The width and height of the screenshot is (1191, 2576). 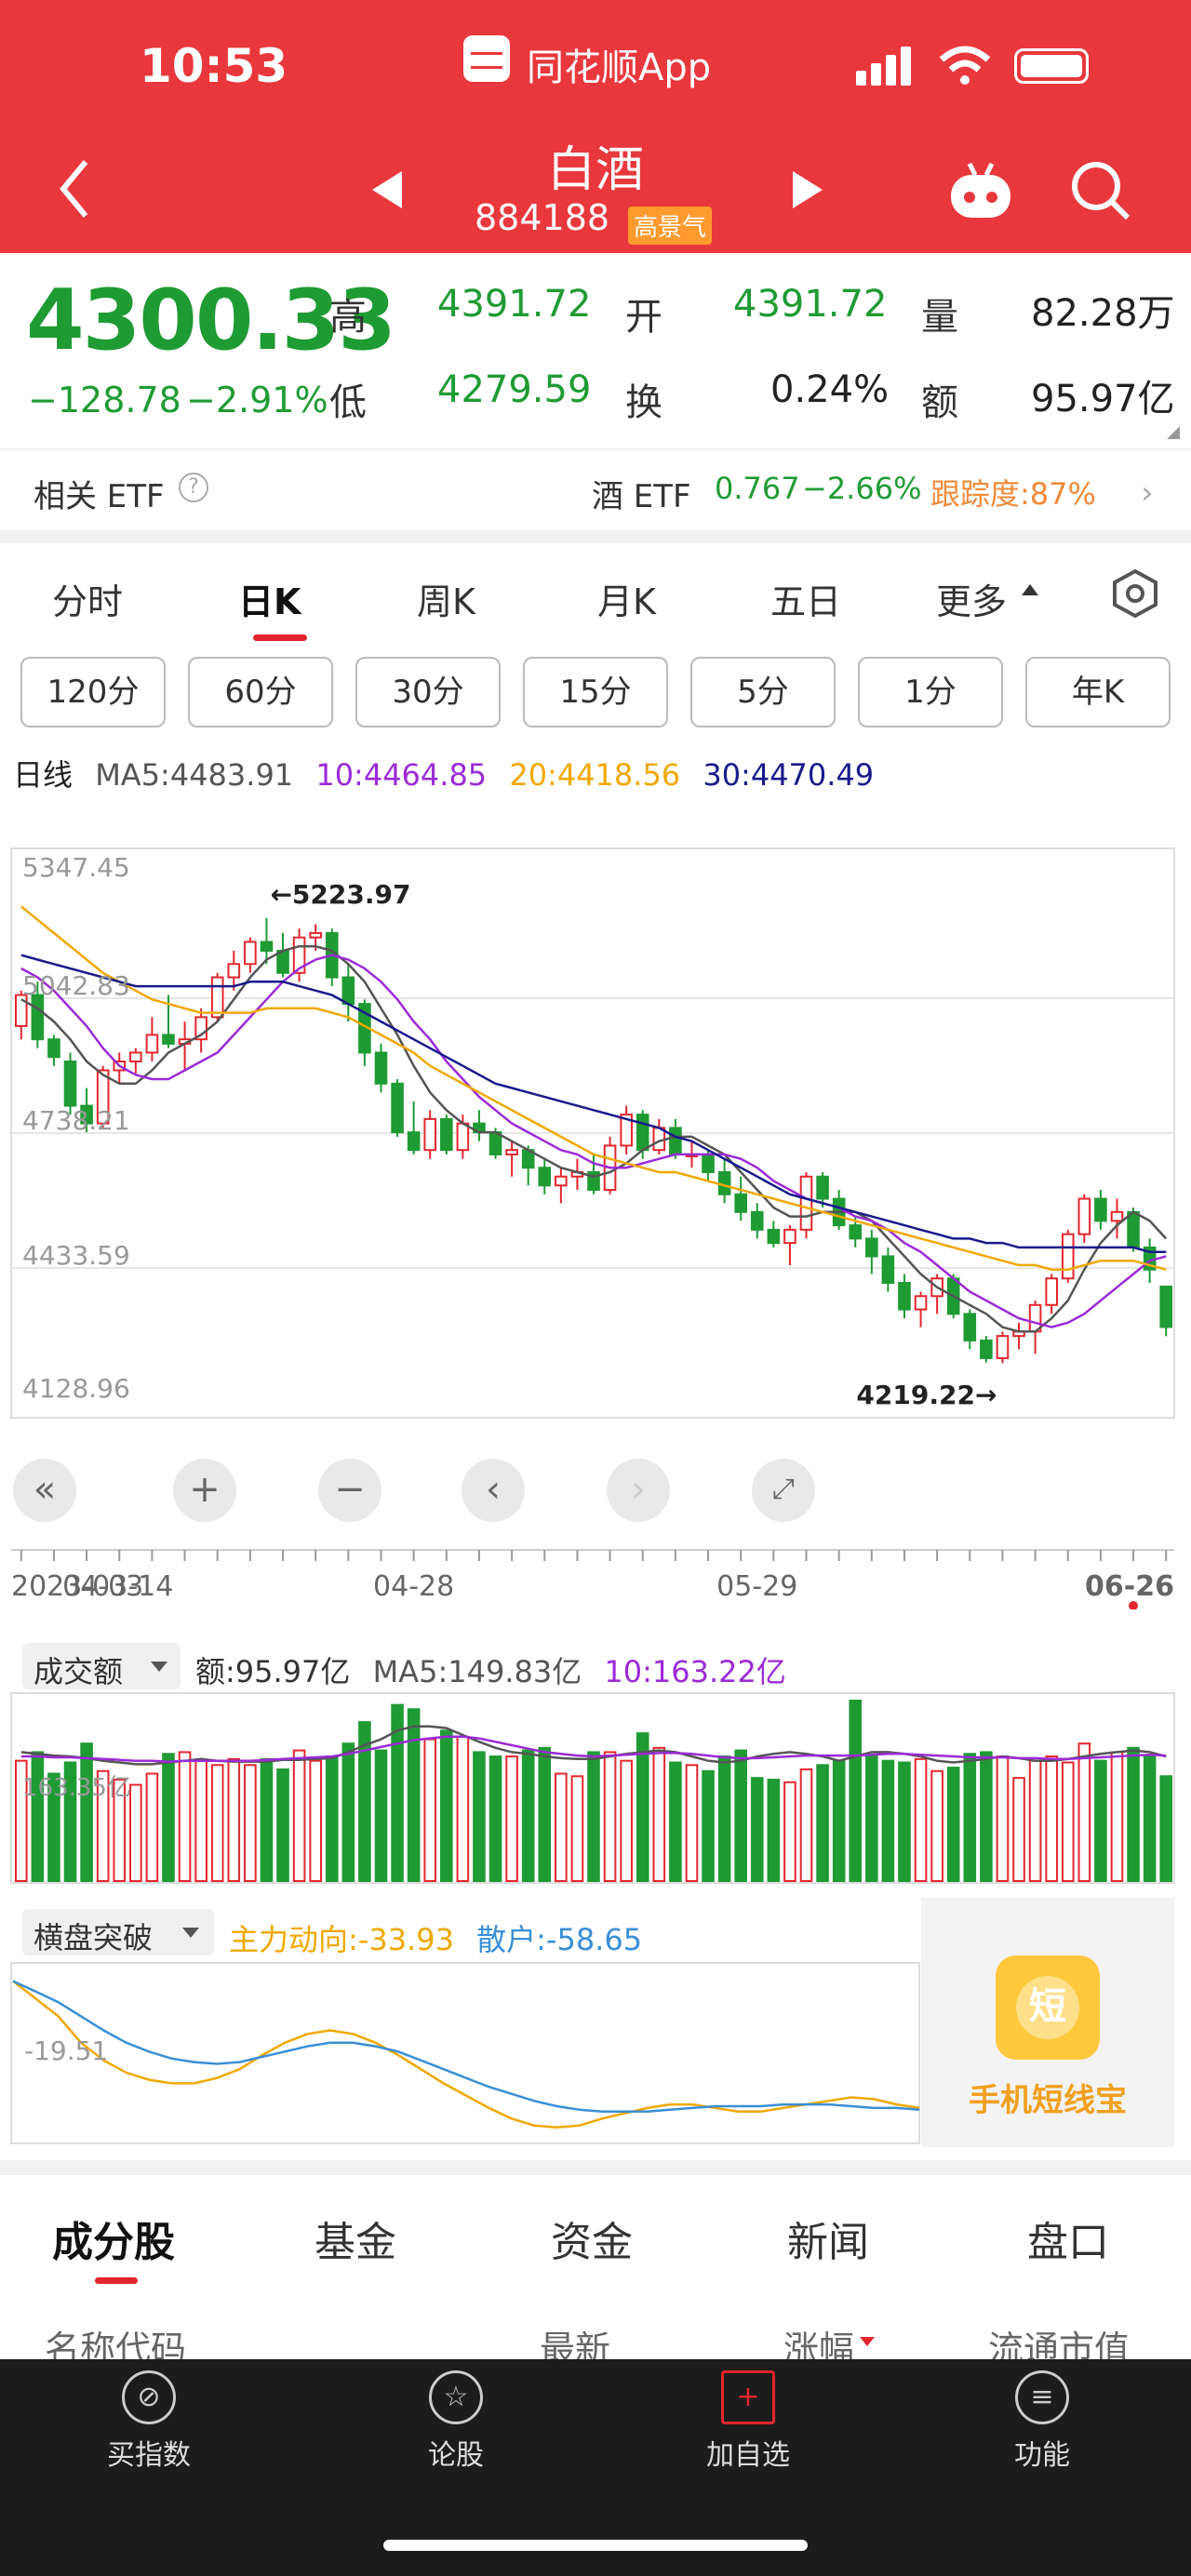 What do you see at coordinates (486, 58) in the screenshot?
I see `app-logo-icon` at bounding box center [486, 58].